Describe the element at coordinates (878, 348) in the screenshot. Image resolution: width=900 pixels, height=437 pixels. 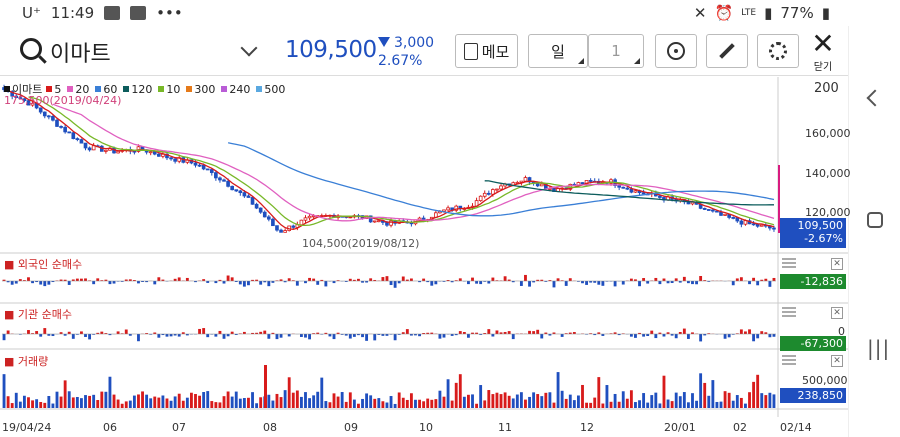
I see `recent-apps-icon: |||` at that location.